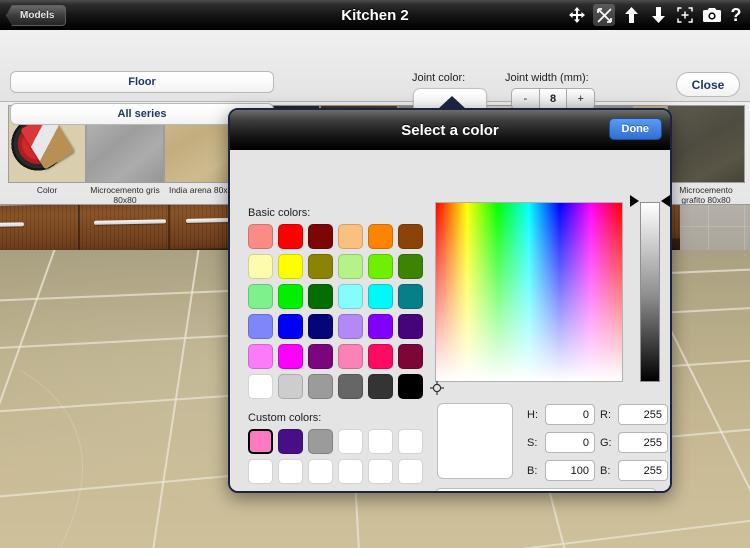  Describe the element at coordinates (606, 442) in the screenshot. I see `green-label: G:` at that location.